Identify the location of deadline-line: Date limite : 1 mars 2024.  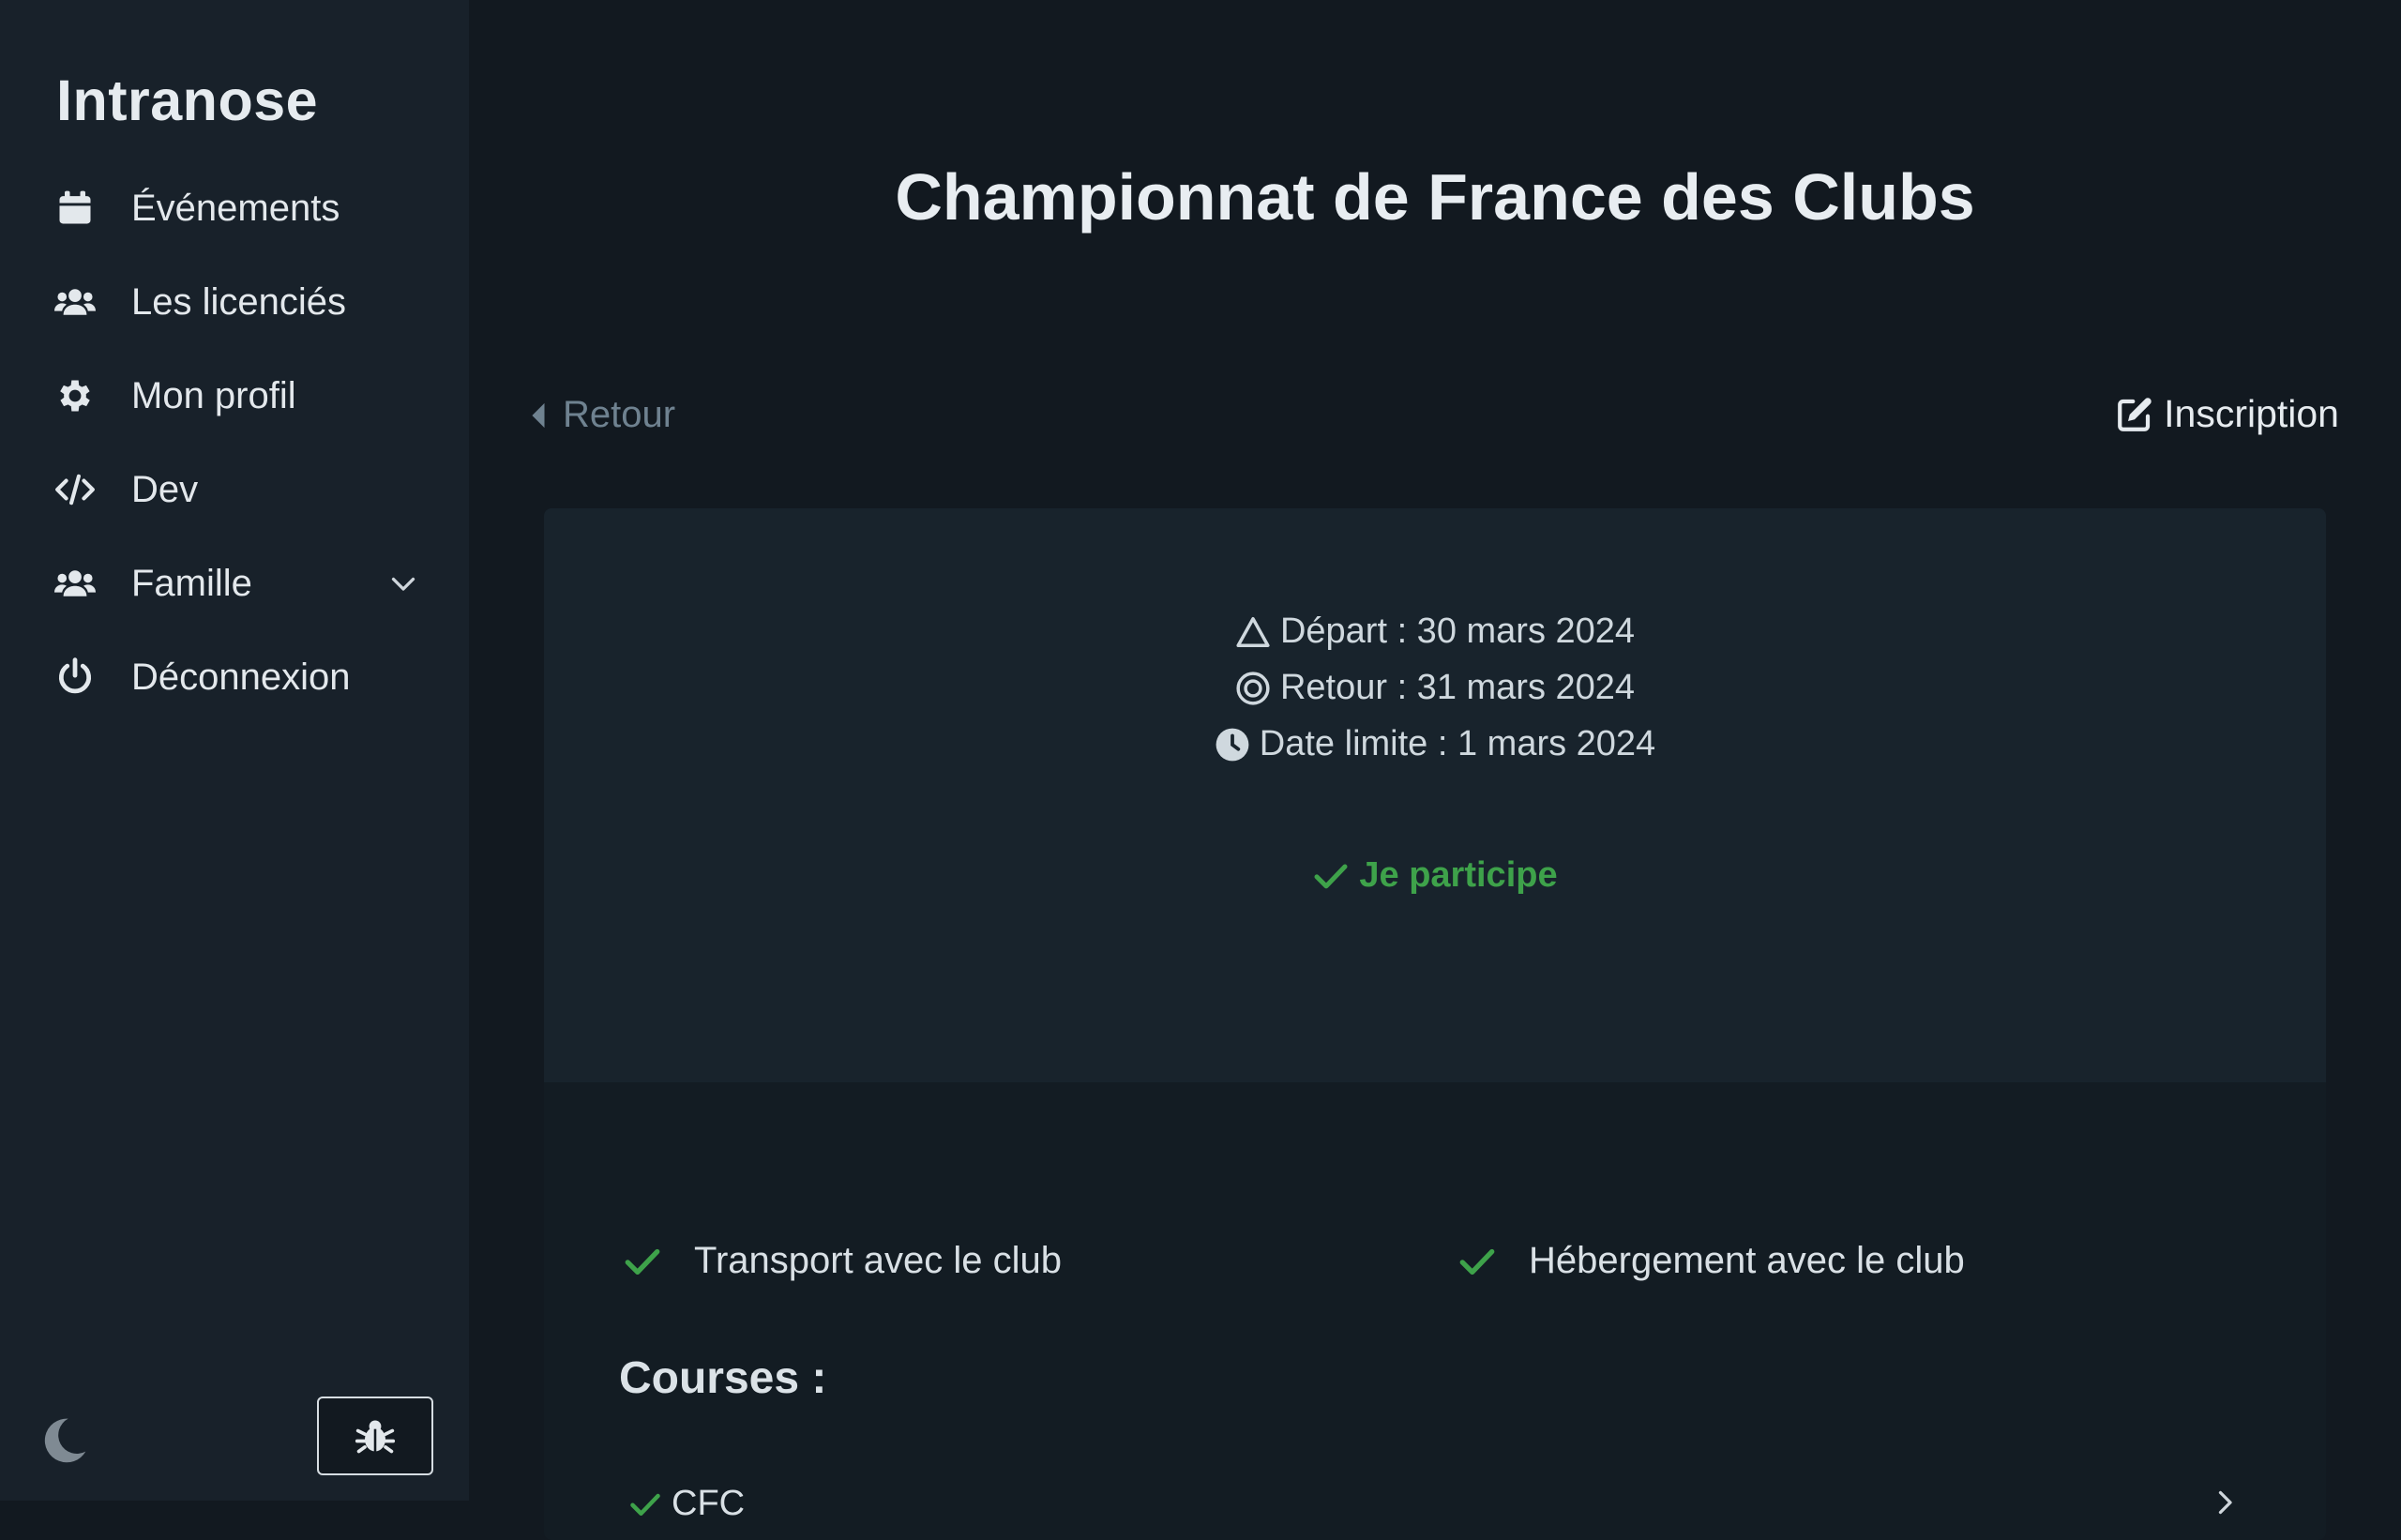
(1435, 744).